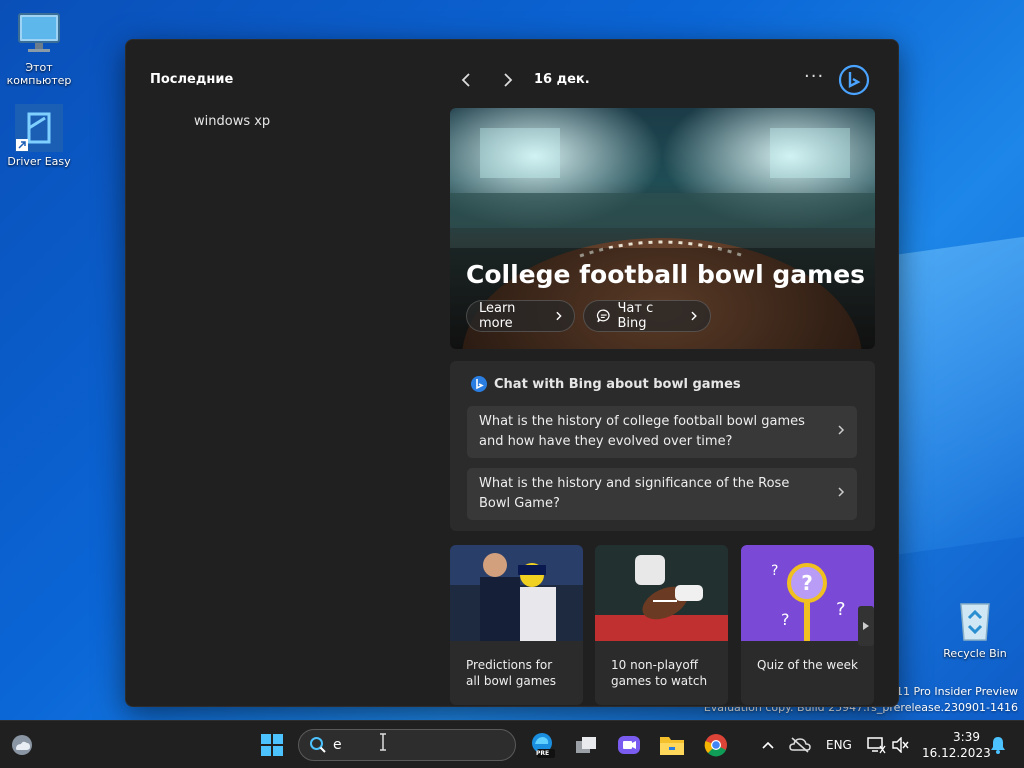 The width and height of the screenshot is (1024, 768). I want to click on chat-with-bing-button: Чат с Bing, so click(647, 316).